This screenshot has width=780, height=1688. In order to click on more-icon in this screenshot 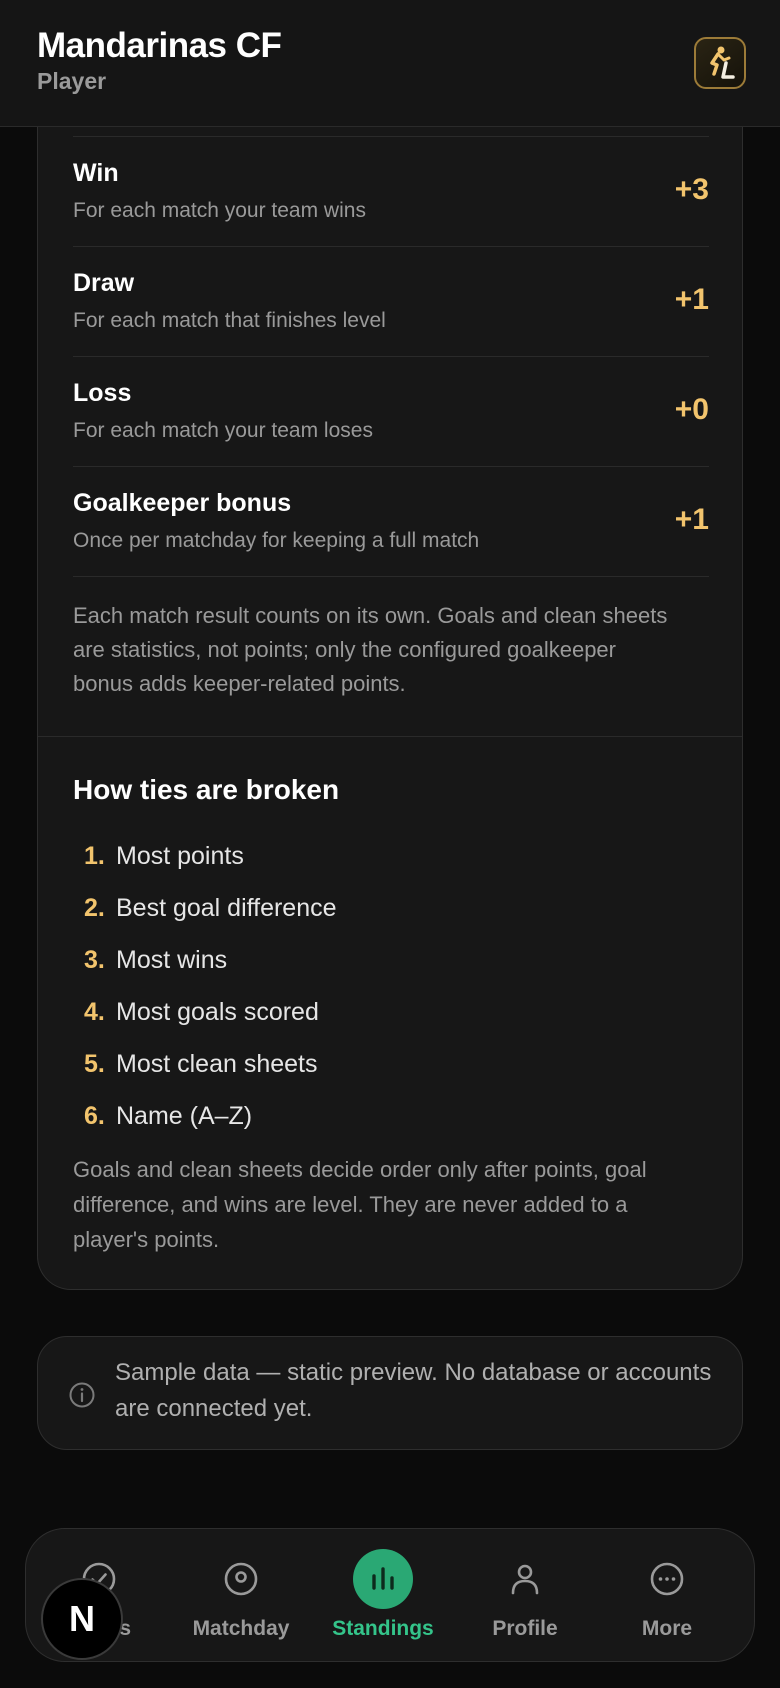, I will do `click(667, 1579)`.